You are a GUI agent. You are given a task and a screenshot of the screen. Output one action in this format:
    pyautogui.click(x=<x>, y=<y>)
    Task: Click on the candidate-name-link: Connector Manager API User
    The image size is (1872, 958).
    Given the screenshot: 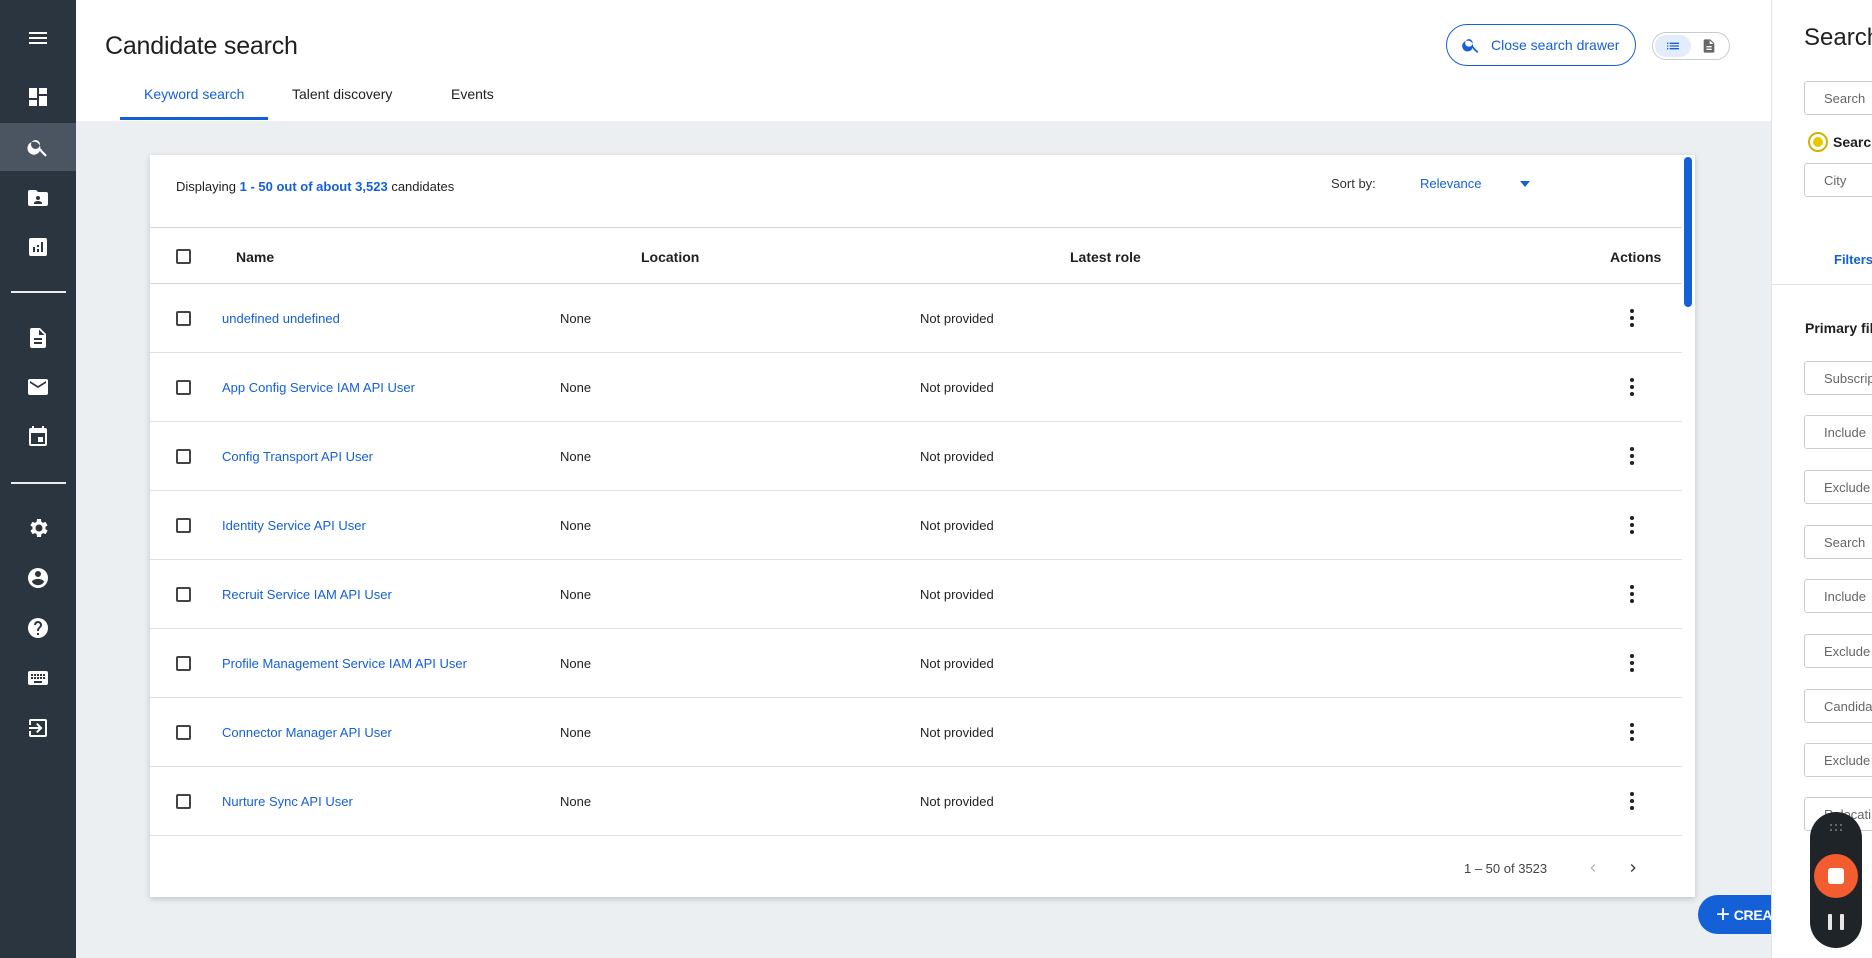 What is the action you would take?
    pyautogui.click(x=307, y=732)
    